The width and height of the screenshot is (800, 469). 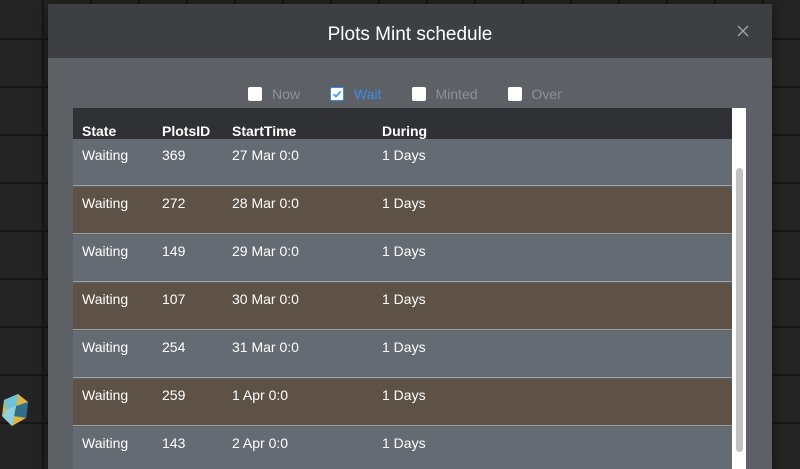 What do you see at coordinates (546, 94) in the screenshot?
I see `filter-over-label: Over` at bounding box center [546, 94].